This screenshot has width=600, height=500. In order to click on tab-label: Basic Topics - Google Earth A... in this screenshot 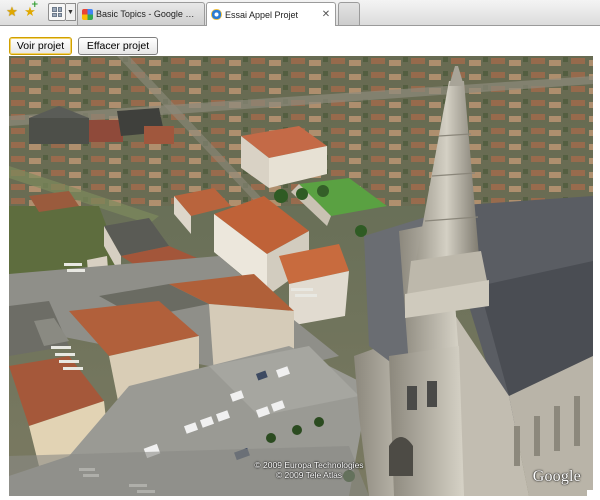, I will do `click(148, 14)`.